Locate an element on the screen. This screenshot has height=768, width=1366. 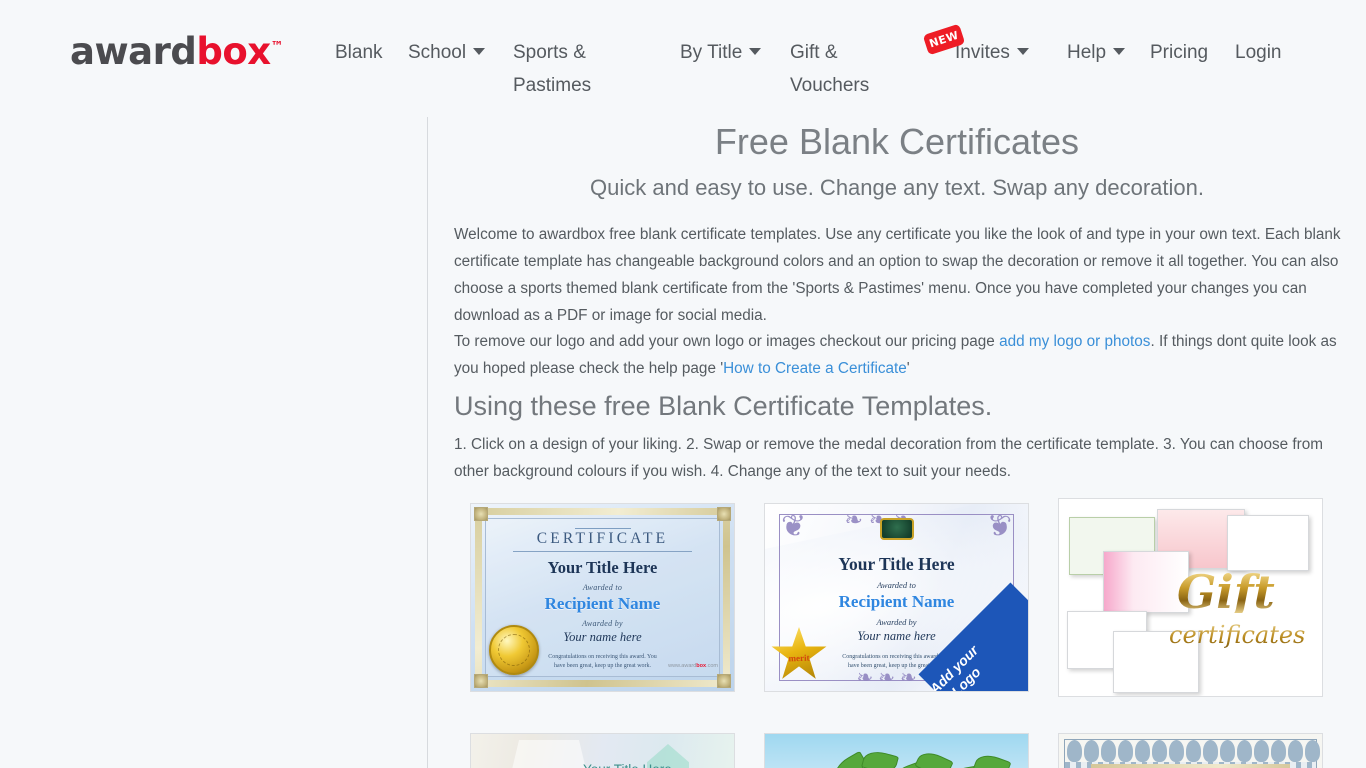
cert1-awarded-to-label: Awarded to is located at coordinates (602, 587).